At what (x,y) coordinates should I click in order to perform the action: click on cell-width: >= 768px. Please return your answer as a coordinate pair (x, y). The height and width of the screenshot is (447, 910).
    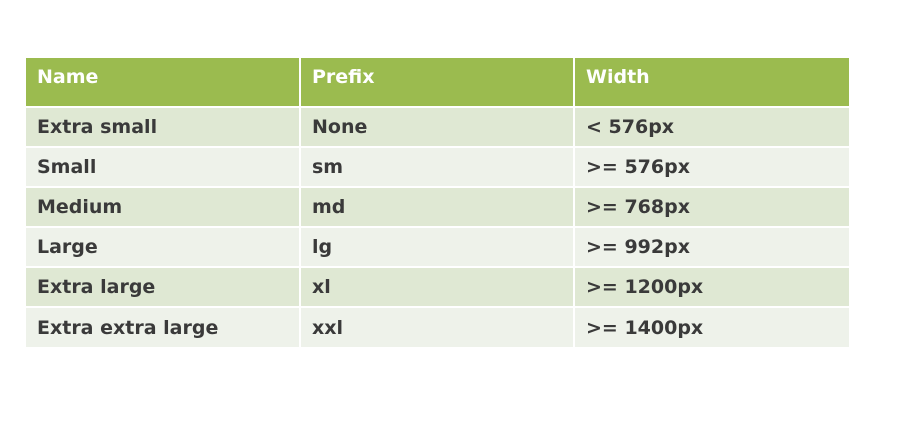
    Looking at the image, I should click on (711, 207).